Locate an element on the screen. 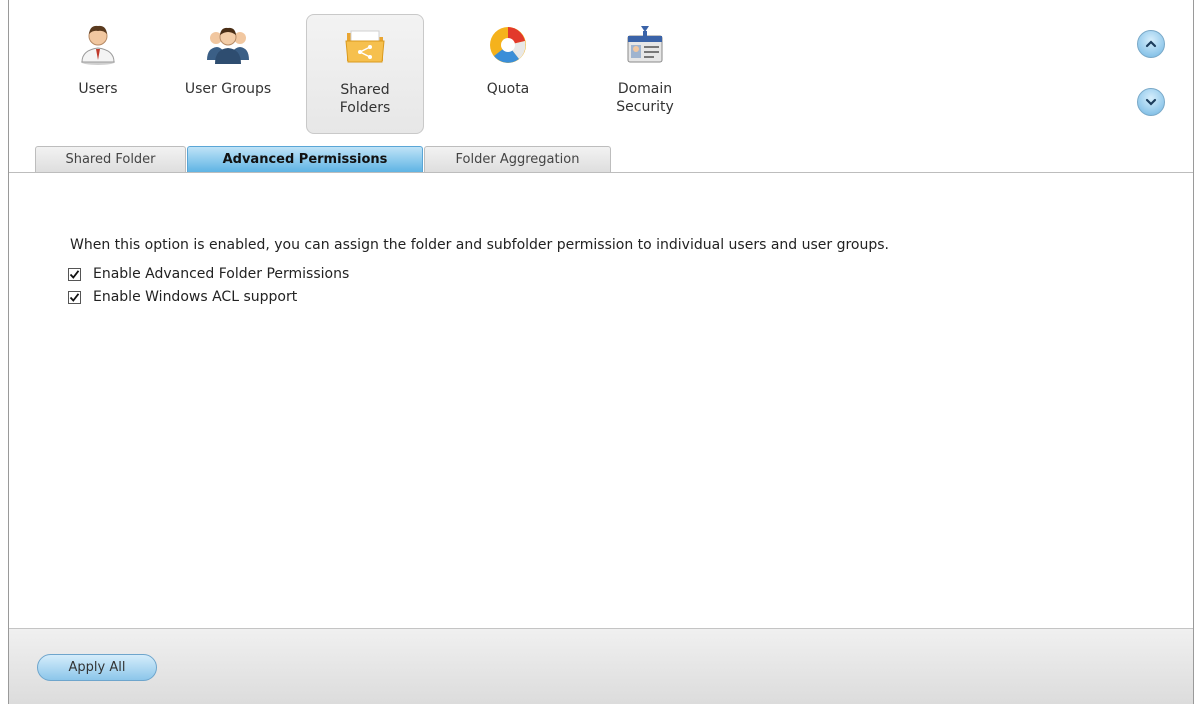 The height and width of the screenshot is (704, 1196). tab-advanced-permissions: Advanced Permissions is located at coordinates (305, 159).